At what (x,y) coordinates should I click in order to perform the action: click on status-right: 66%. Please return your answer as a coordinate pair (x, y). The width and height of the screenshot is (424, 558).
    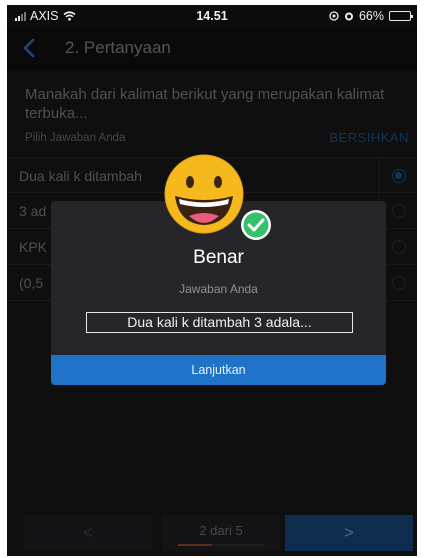
    Looking at the image, I should click on (371, 16).